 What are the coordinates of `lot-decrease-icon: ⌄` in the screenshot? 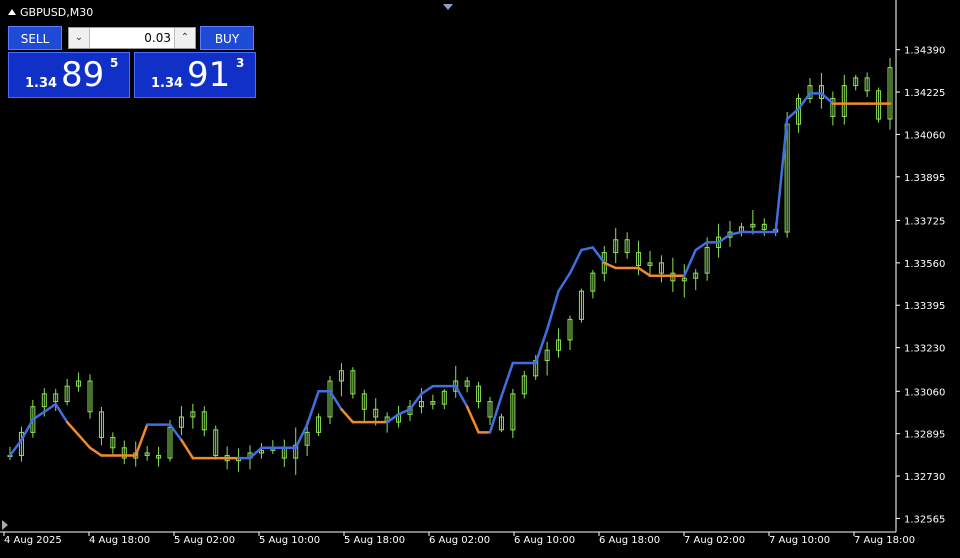 It's located at (79, 38).